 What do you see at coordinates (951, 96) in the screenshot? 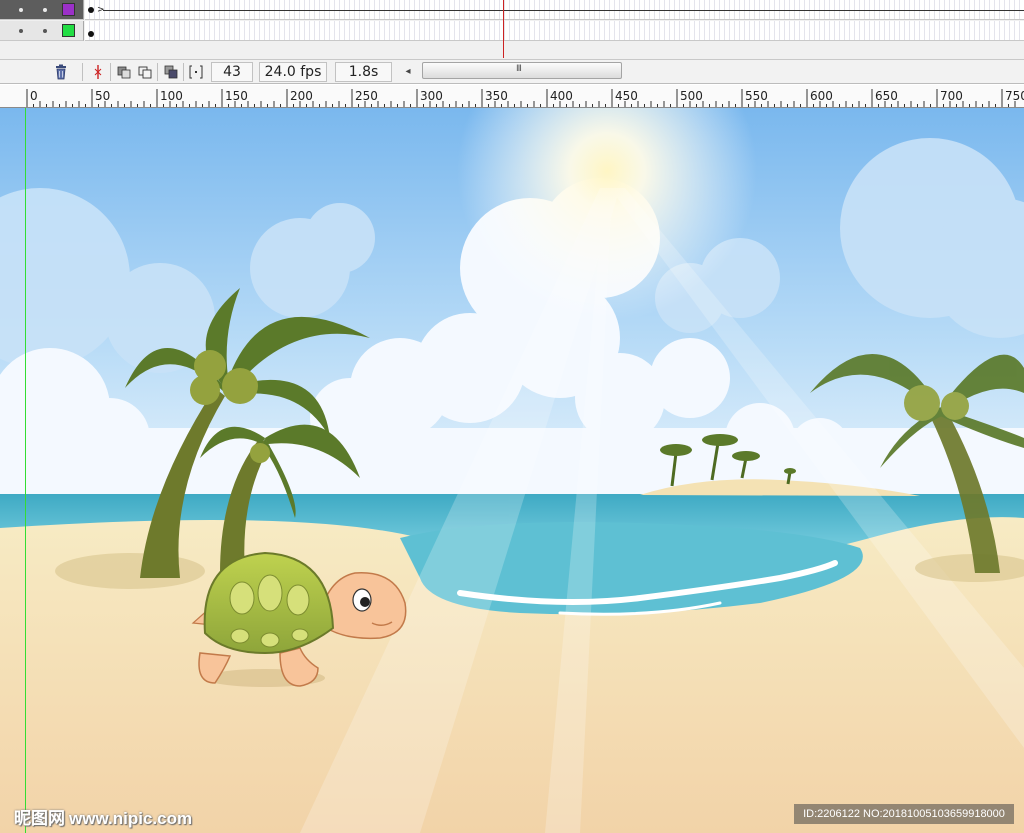
I see `ruler-label: 700` at bounding box center [951, 96].